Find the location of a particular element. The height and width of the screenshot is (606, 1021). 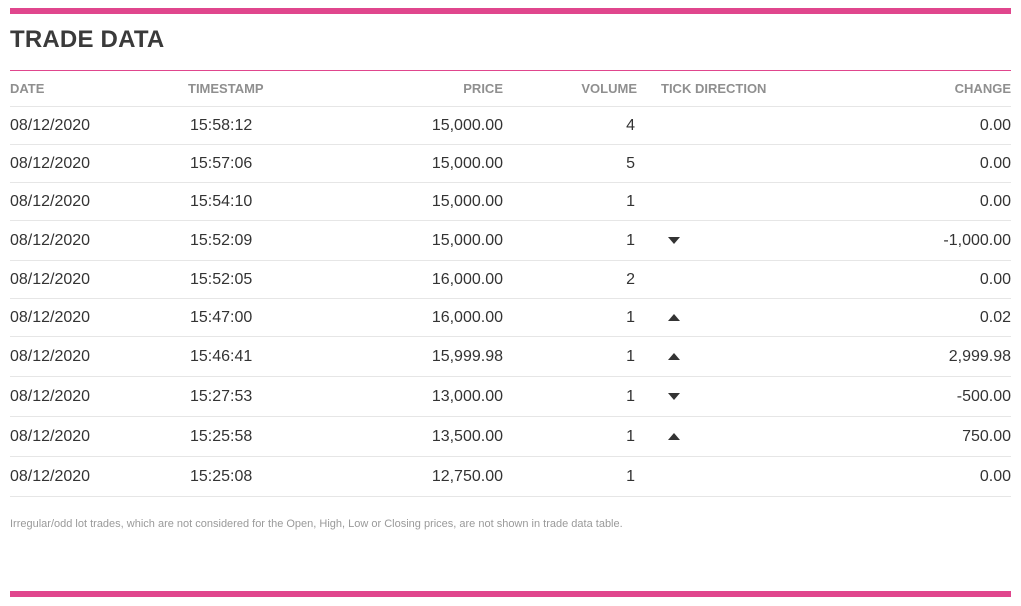

cell-timestamp: 15:46:41 is located at coordinates (288, 356).